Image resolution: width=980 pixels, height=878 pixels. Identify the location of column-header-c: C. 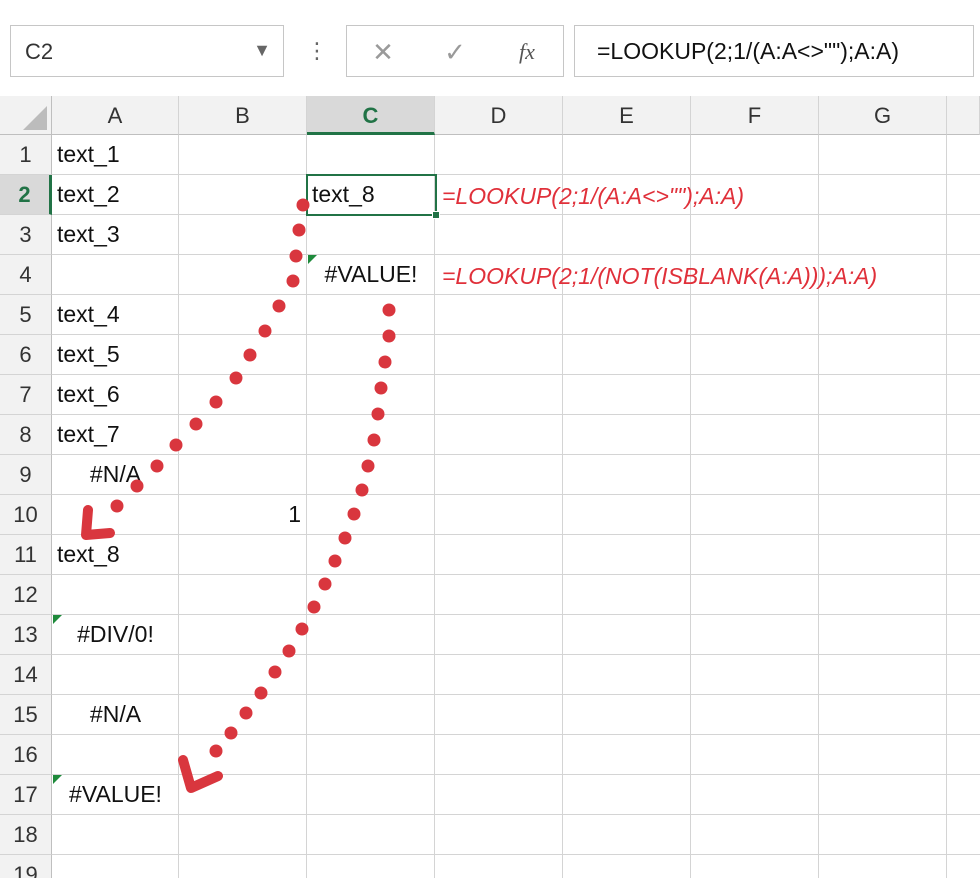
(371, 115).